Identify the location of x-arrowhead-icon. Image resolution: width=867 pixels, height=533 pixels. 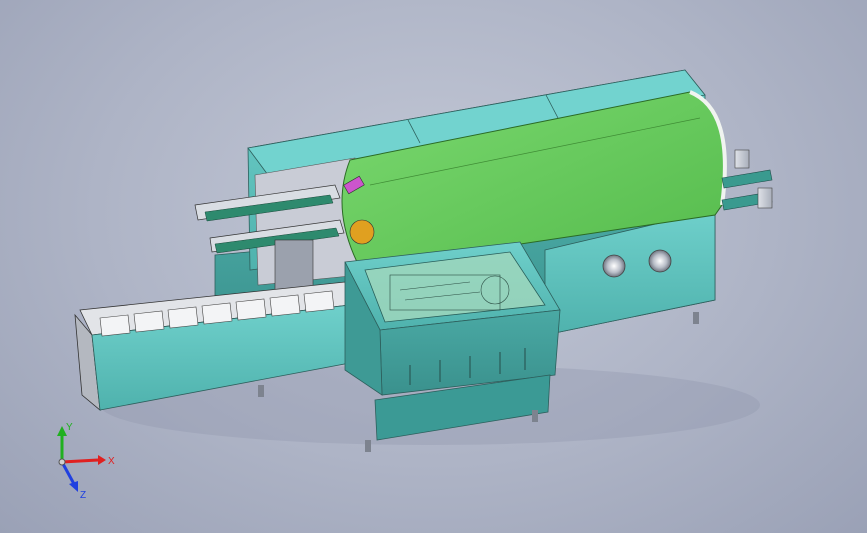
(102, 460).